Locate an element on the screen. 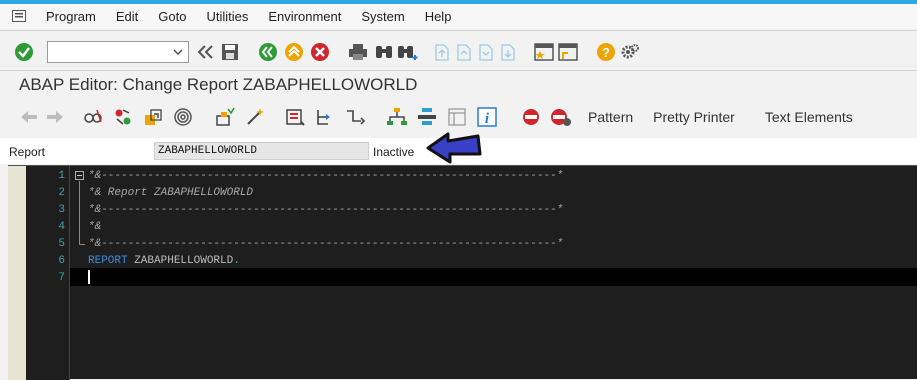 This screenshot has height=380, width=917. create-session-icon is located at coordinates (544, 52).